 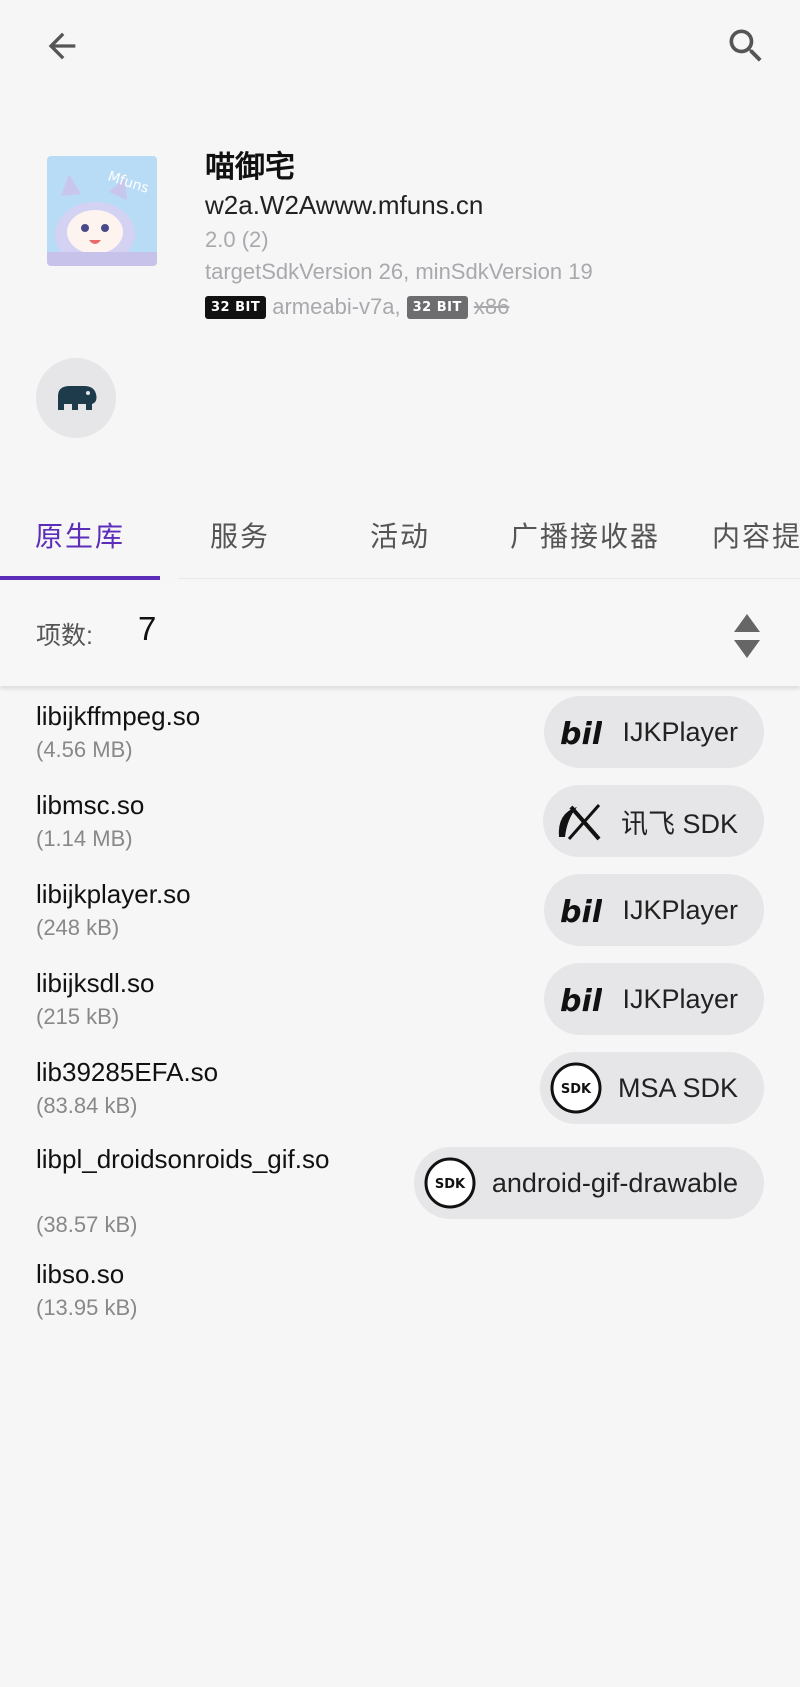 I want to click on library-name: libijksdl.so, so click(x=95, y=983).